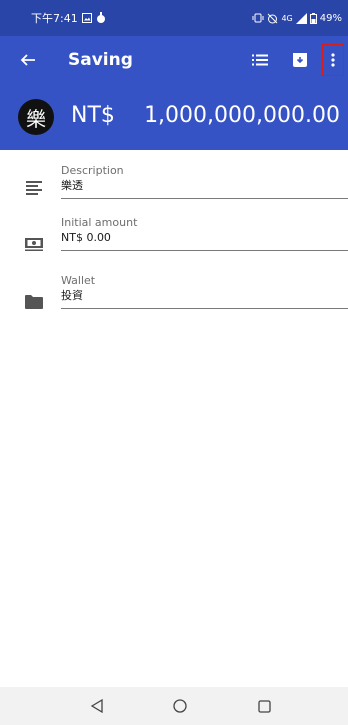 This screenshot has height=725, width=348. What do you see at coordinates (34, 302) in the screenshot?
I see `folder-icon` at bounding box center [34, 302].